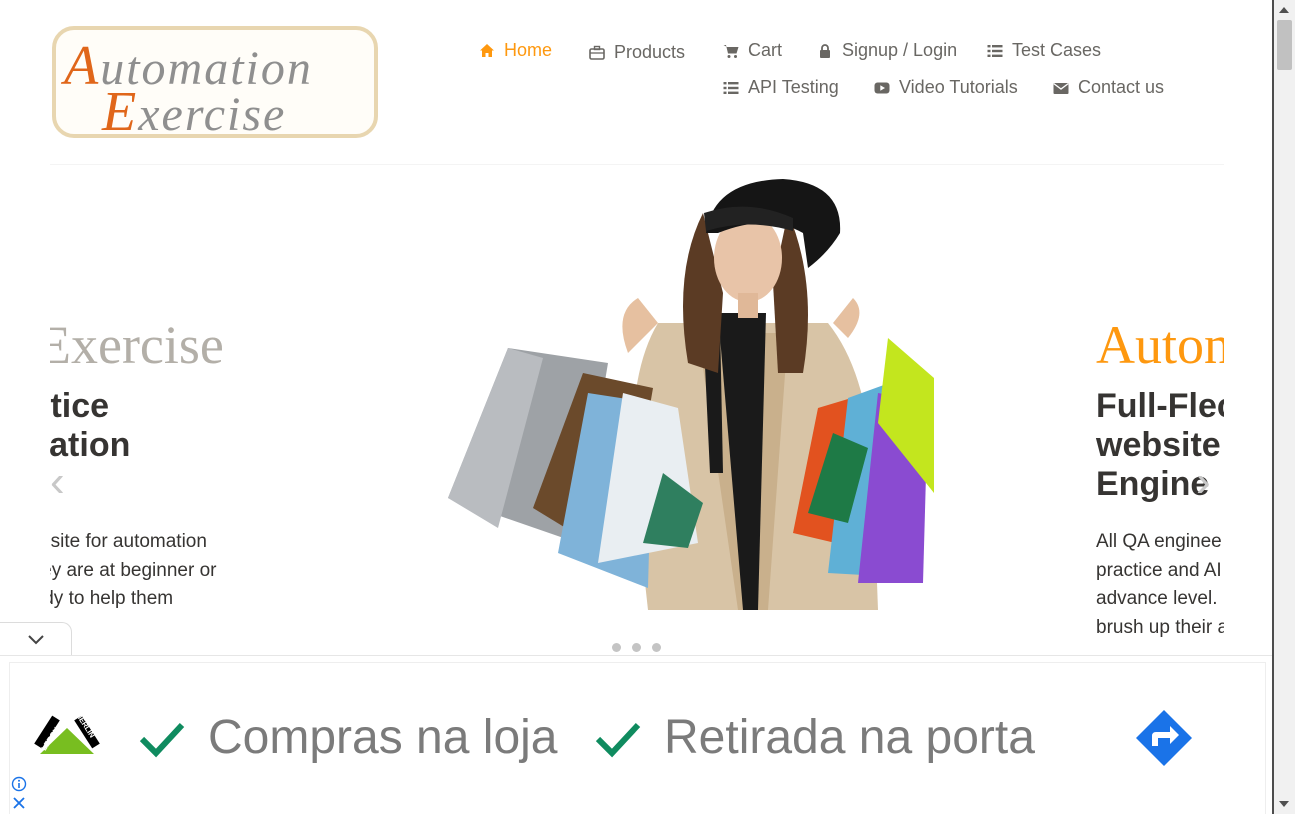 This screenshot has height=814, width=1295. Describe the element at coordinates (1164, 738) in the screenshot. I see `directions-icon` at that location.